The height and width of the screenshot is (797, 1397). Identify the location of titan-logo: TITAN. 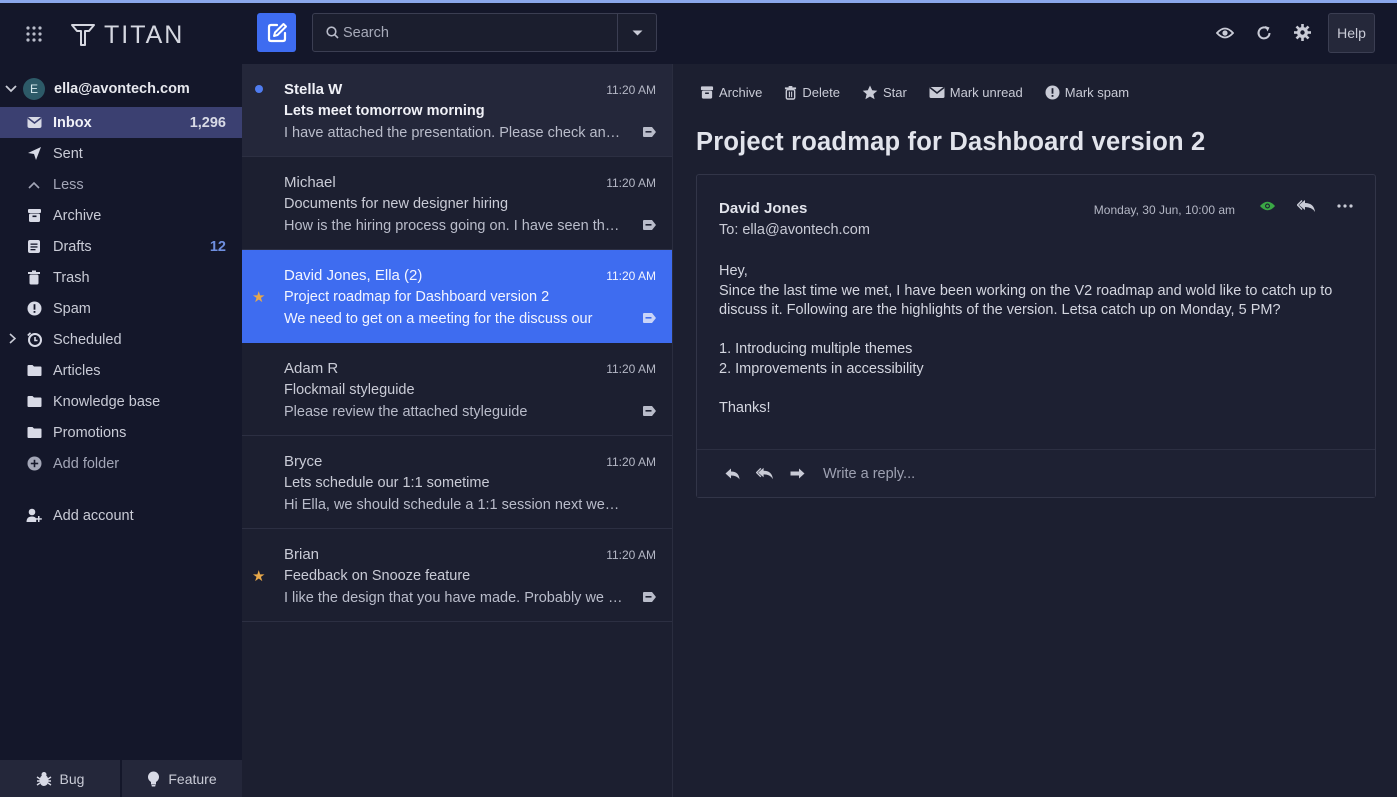
(127, 35).